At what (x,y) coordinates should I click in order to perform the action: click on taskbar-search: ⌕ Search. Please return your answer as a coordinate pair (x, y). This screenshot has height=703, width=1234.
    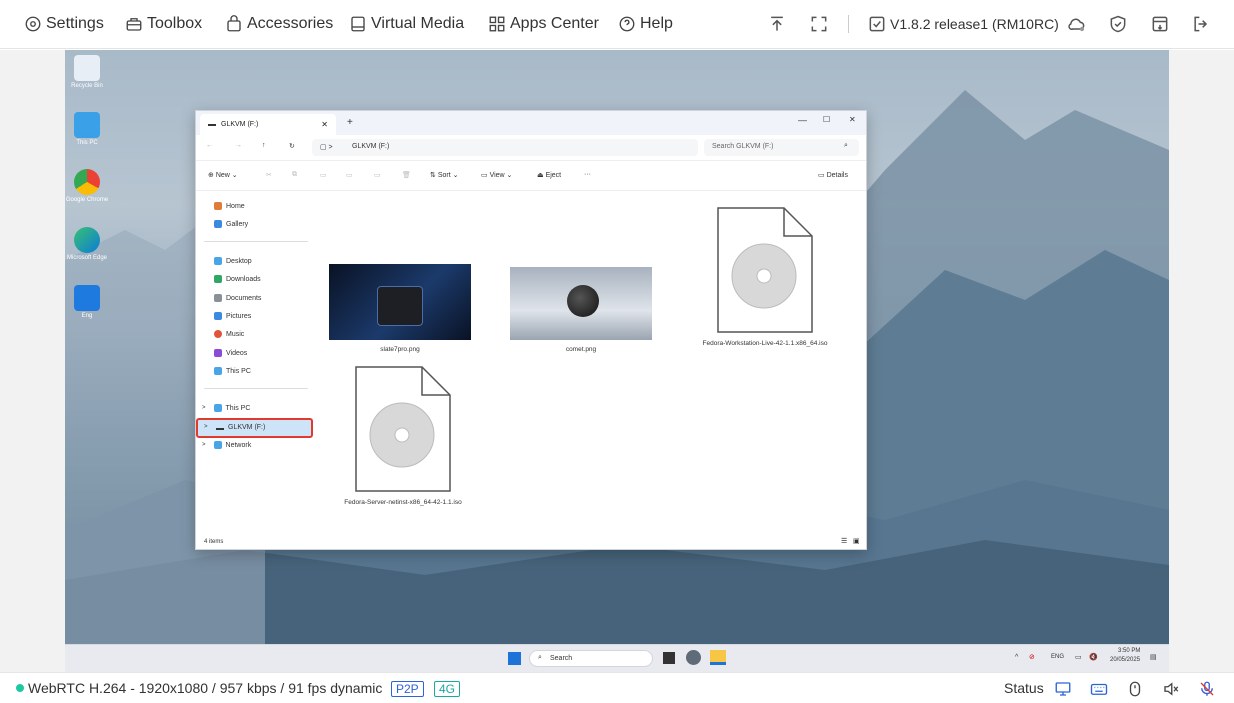
    Looking at the image, I should click on (591, 658).